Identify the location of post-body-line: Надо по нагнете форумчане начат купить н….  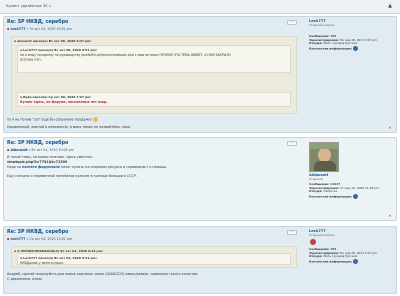
(87, 167).